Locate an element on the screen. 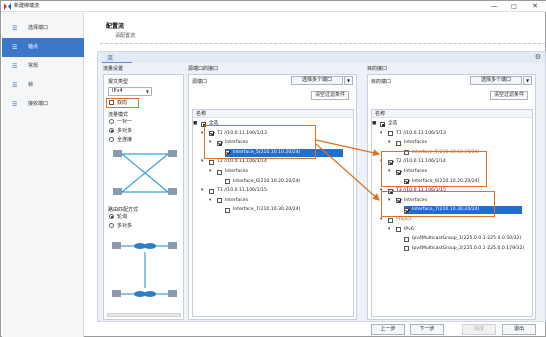 This screenshot has width=546, height=337. route-radio-round-robin is located at coordinates (111, 216).